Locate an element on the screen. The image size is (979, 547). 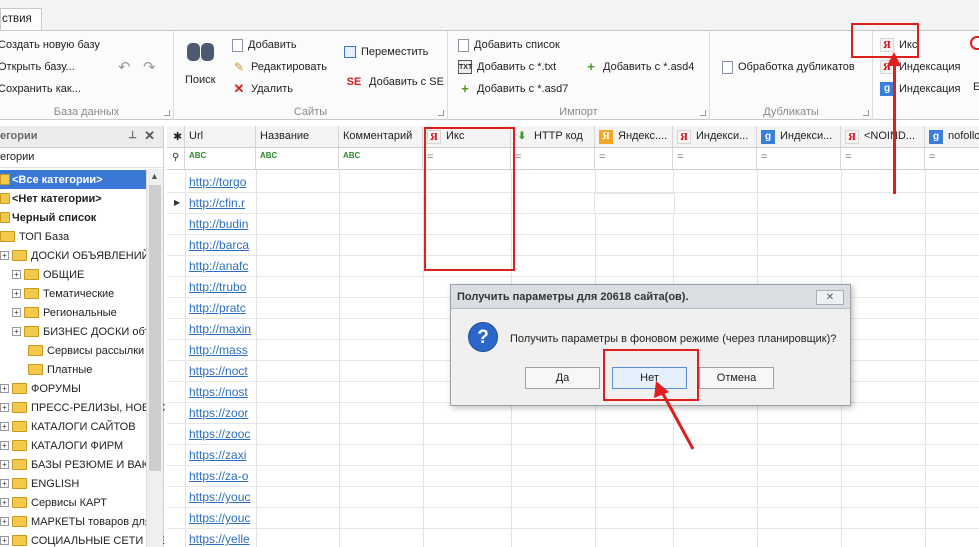
category-item: + СОЦИАЛЬНЫЕ СЕТИ И Е is located at coordinates (82, 539).